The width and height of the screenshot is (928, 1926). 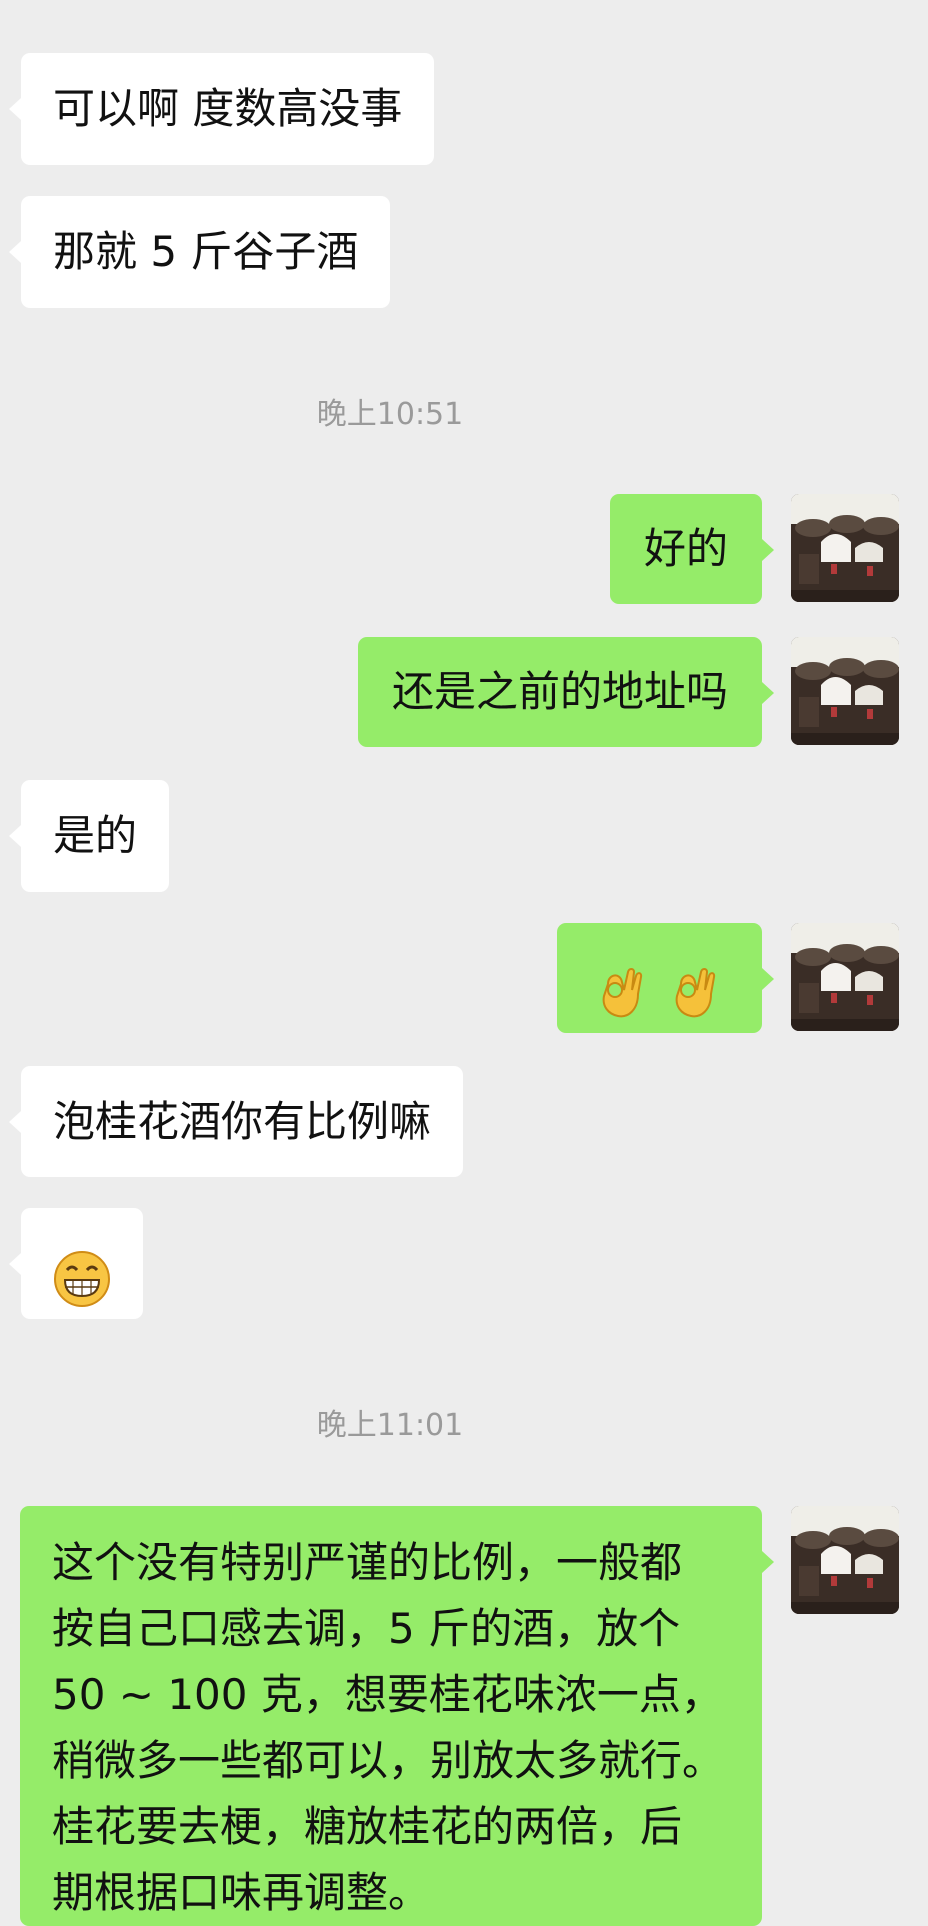 What do you see at coordinates (367, 1562) in the screenshot?
I see `message-line: 这个没有特别严谨的比例，一般都` at bounding box center [367, 1562].